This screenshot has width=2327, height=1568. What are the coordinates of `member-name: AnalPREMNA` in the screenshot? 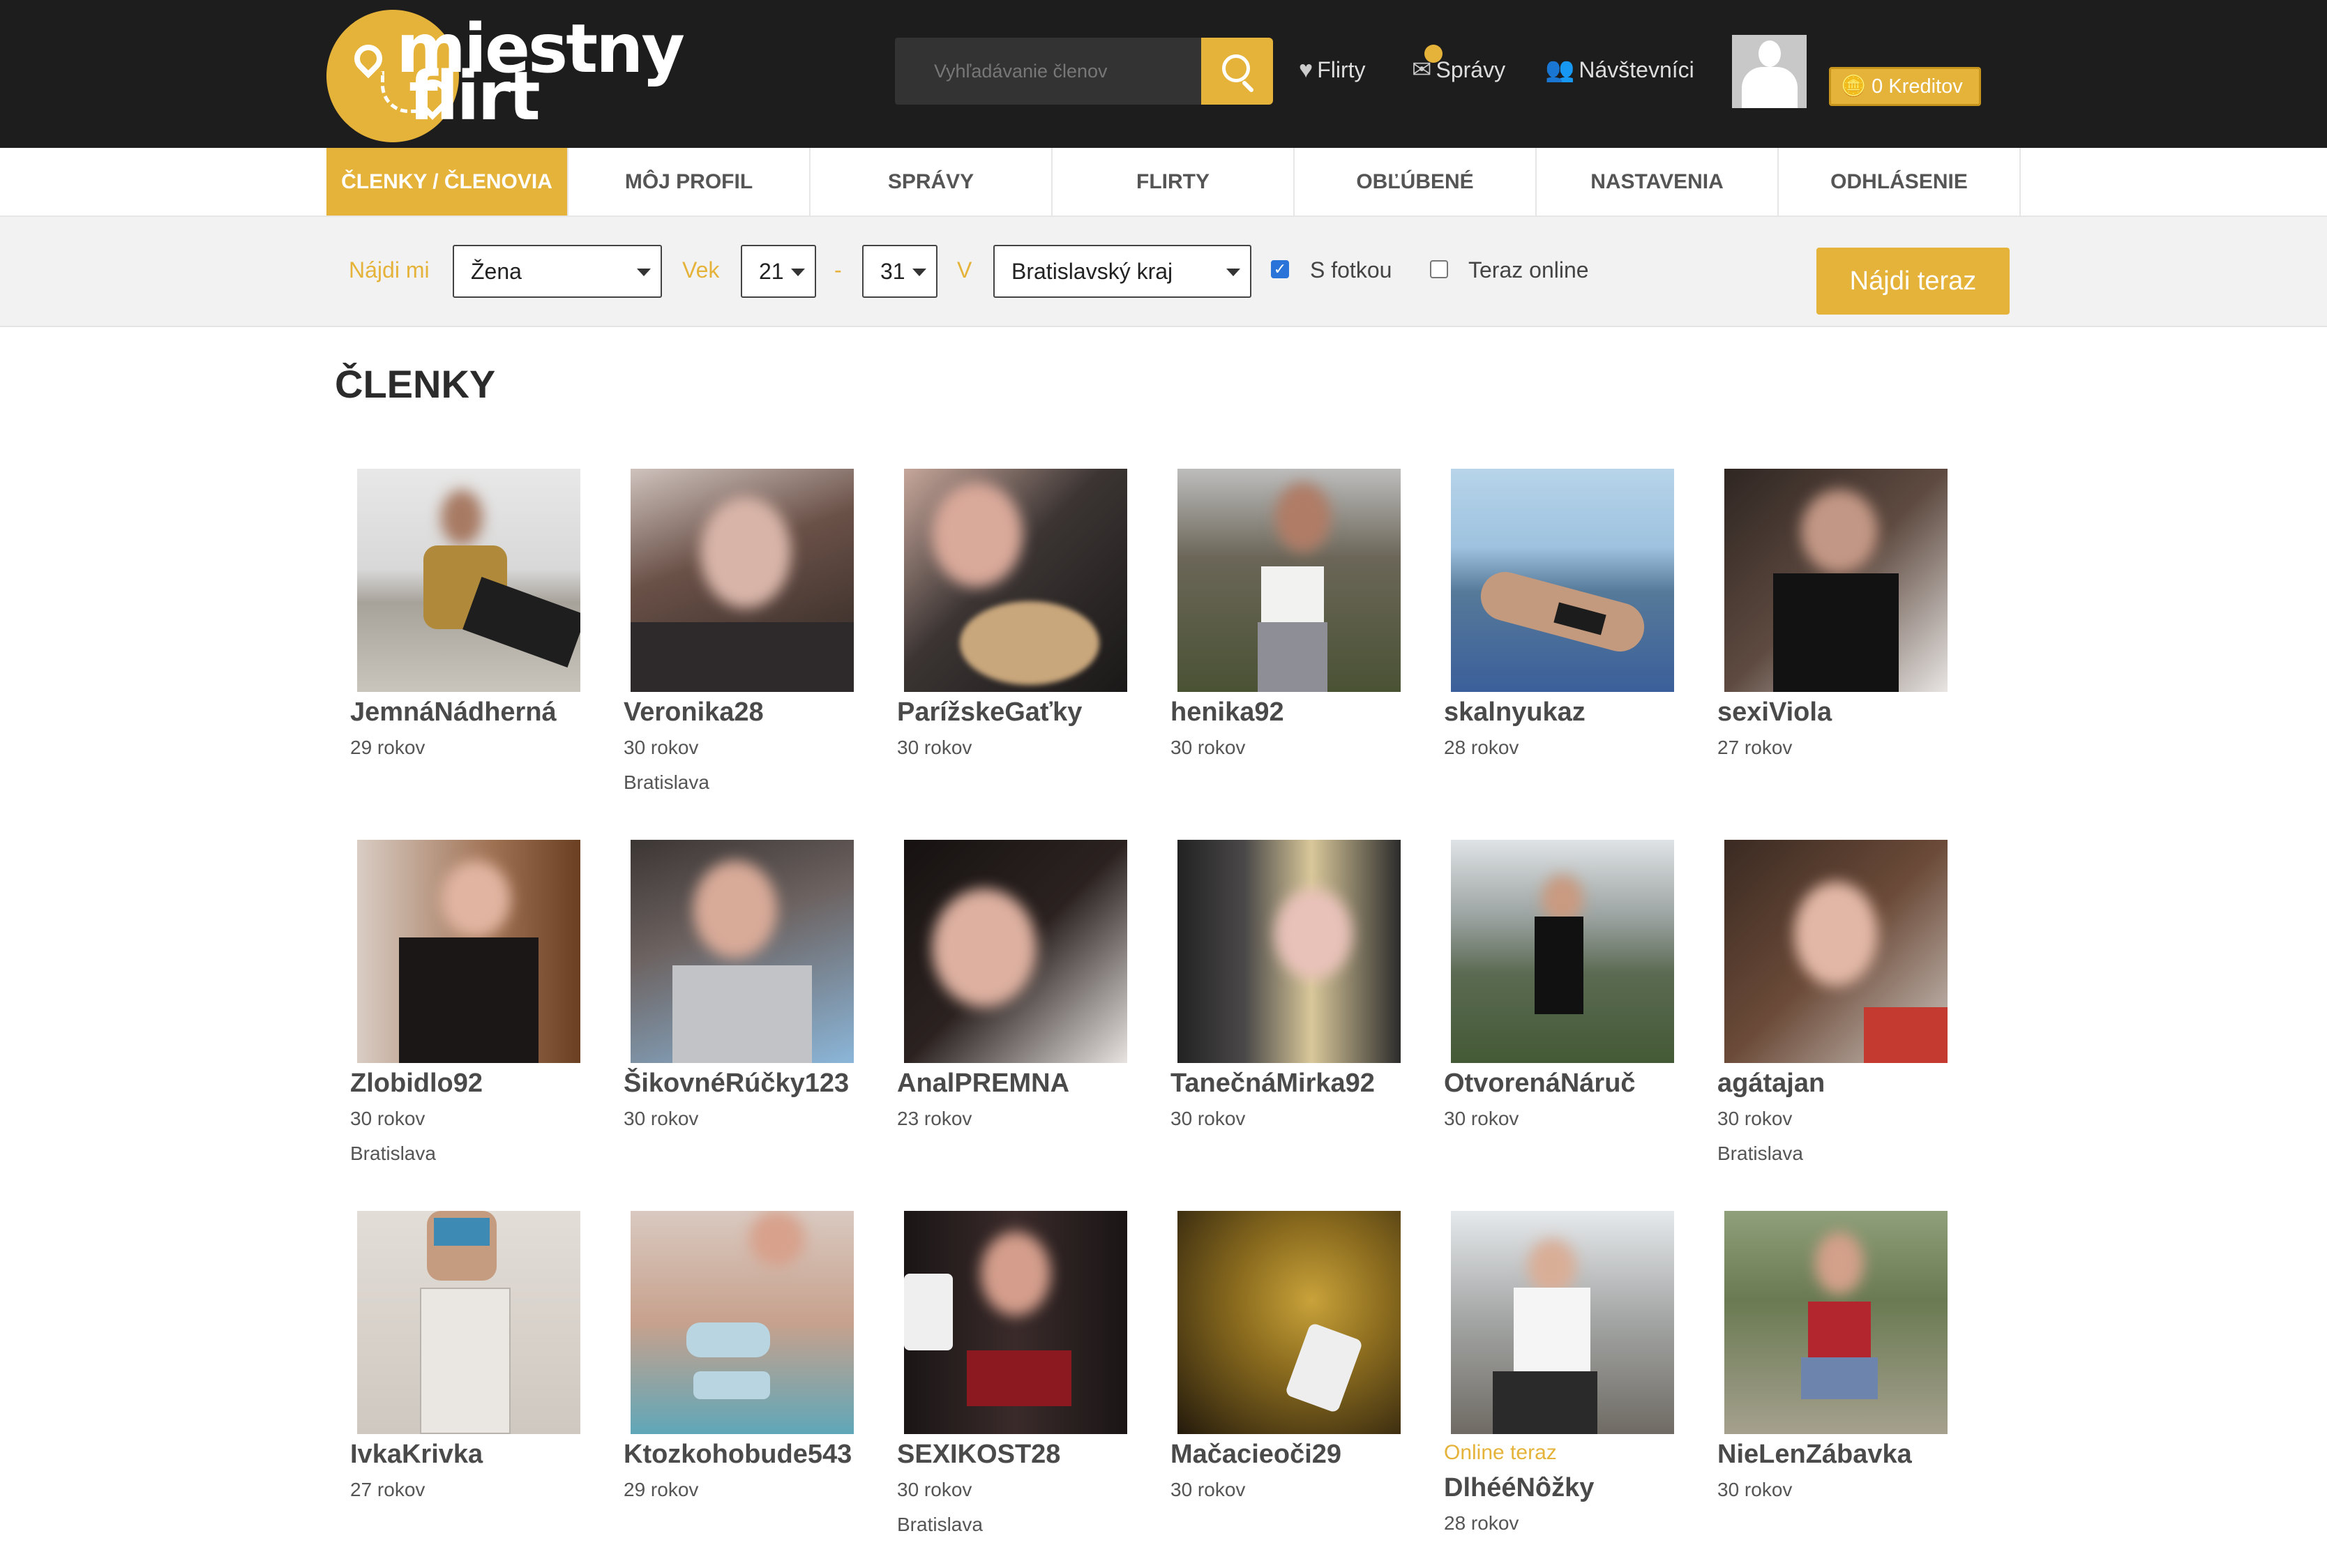 It's located at (983, 1084).